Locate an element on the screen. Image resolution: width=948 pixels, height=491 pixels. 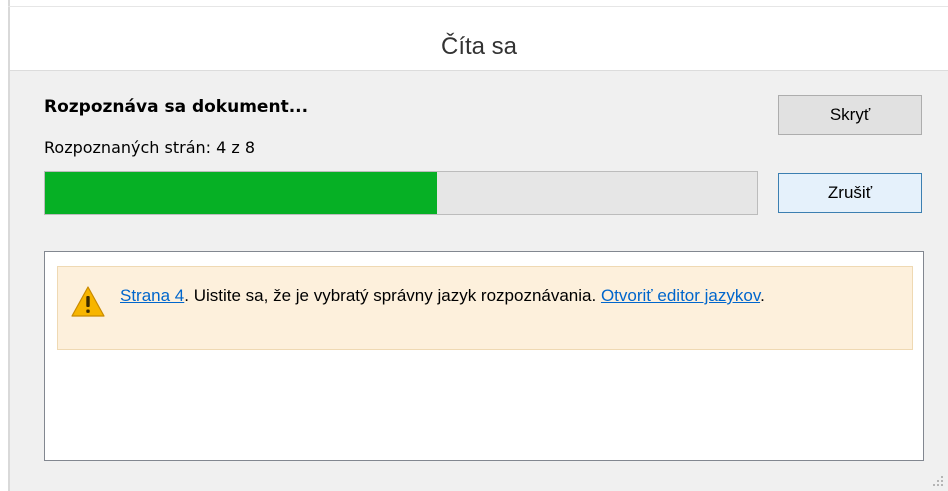
recognition-progress-bar is located at coordinates (401, 193).